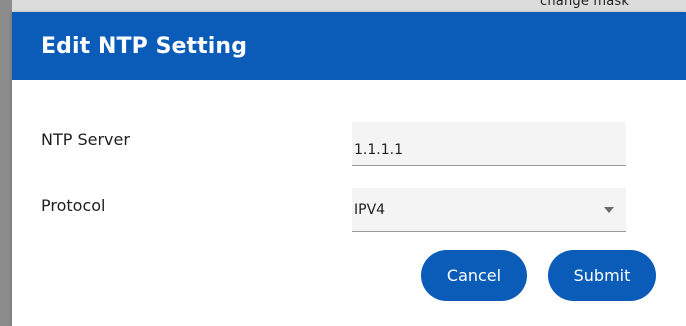  Describe the element at coordinates (73, 205) in the screenshot. I see `protocol-label: Protocol` at that location.